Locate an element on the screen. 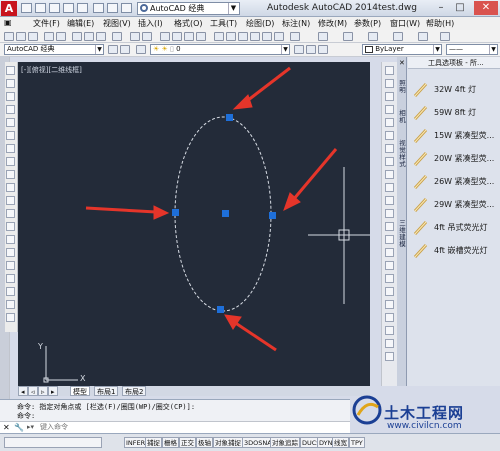 Image resolution: width=500 pixels, height=451 pixels. status-tpy-button: TPY is located at coordinates (357, 442).